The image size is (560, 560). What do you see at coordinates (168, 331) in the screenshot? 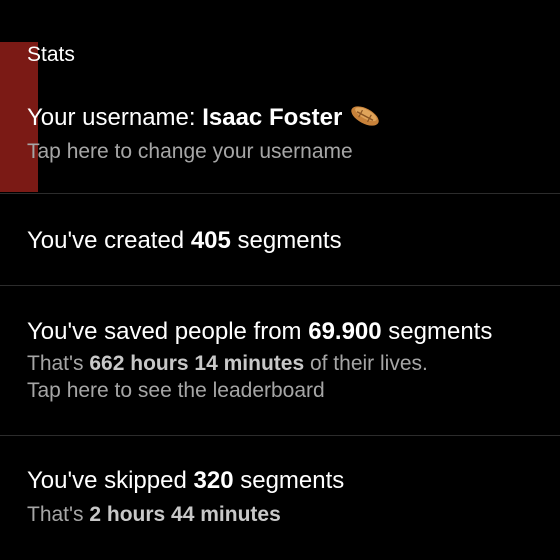
I see `saved-prefix: You've saved people from` at bounding box center [168, 331].